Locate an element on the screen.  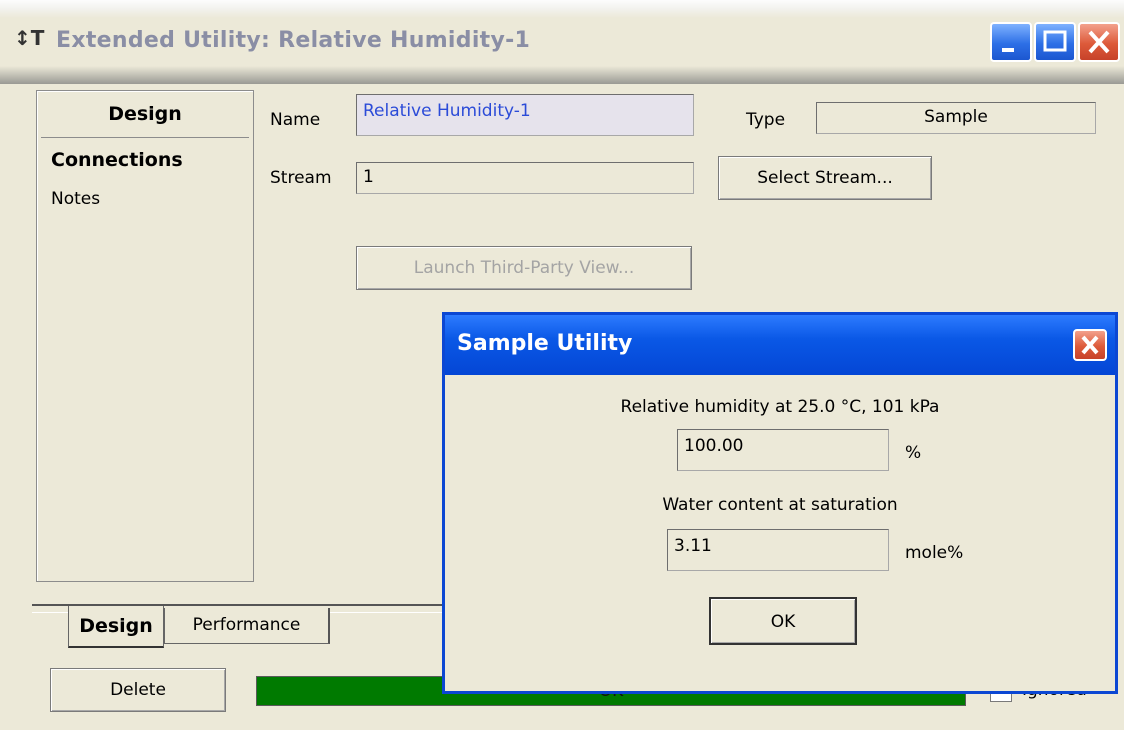
water-content-unit: mole% is located at coordinates (934, 553).